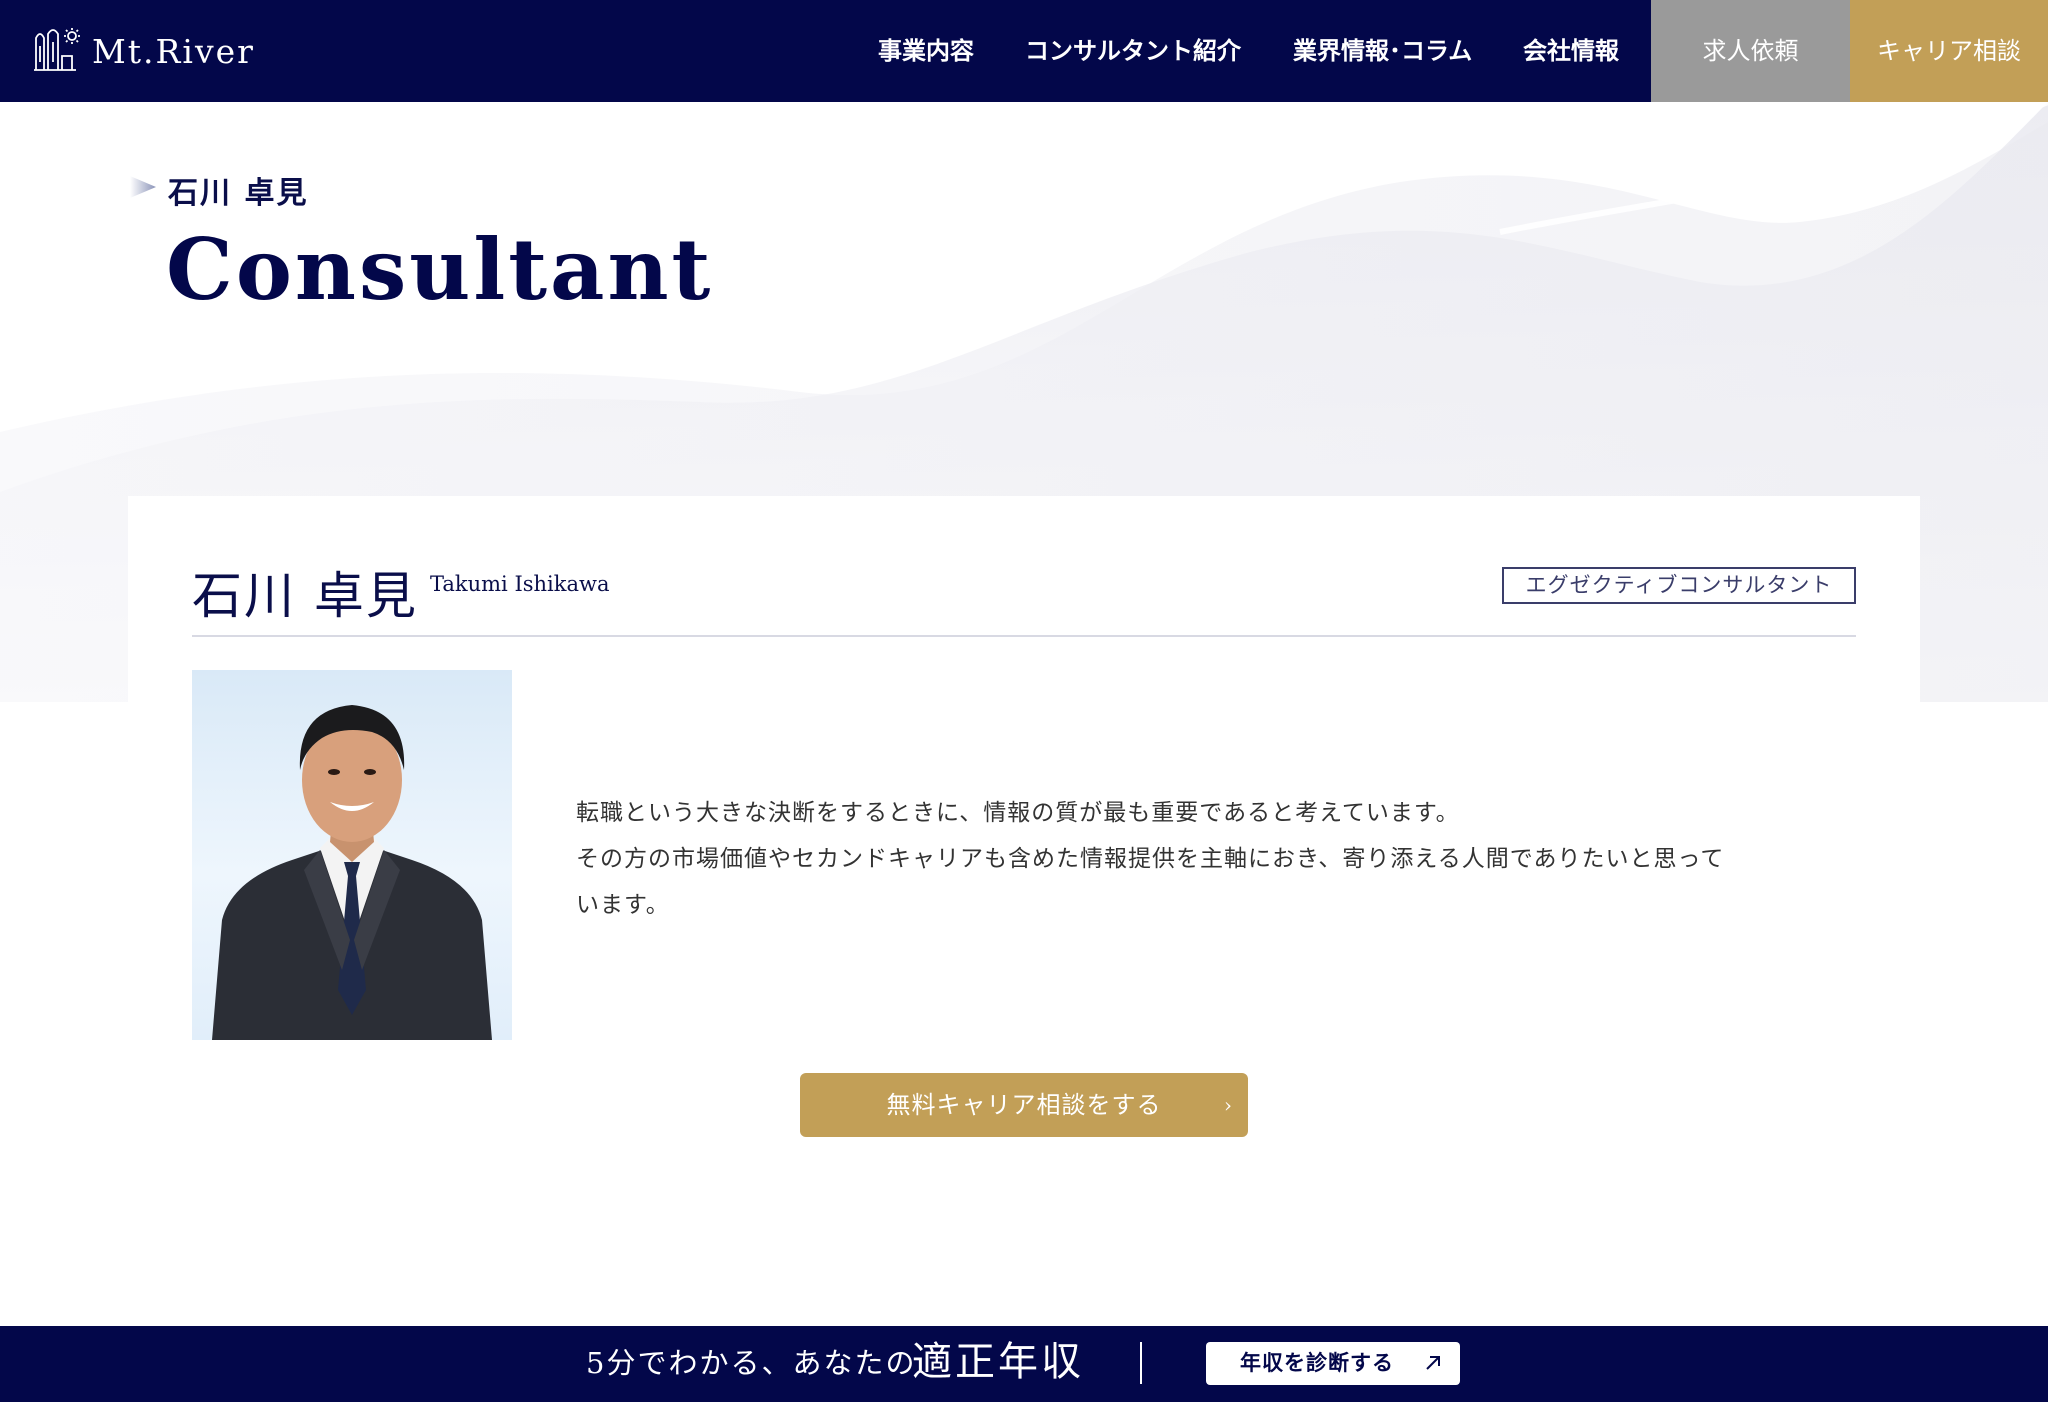 Image resolution: width=2048 pixels, height=1402 pixels. What do you see at coordinates (173, 51) in the screenshot?
I see `logo-text: Mt.River` at bounding box center [173, 51].